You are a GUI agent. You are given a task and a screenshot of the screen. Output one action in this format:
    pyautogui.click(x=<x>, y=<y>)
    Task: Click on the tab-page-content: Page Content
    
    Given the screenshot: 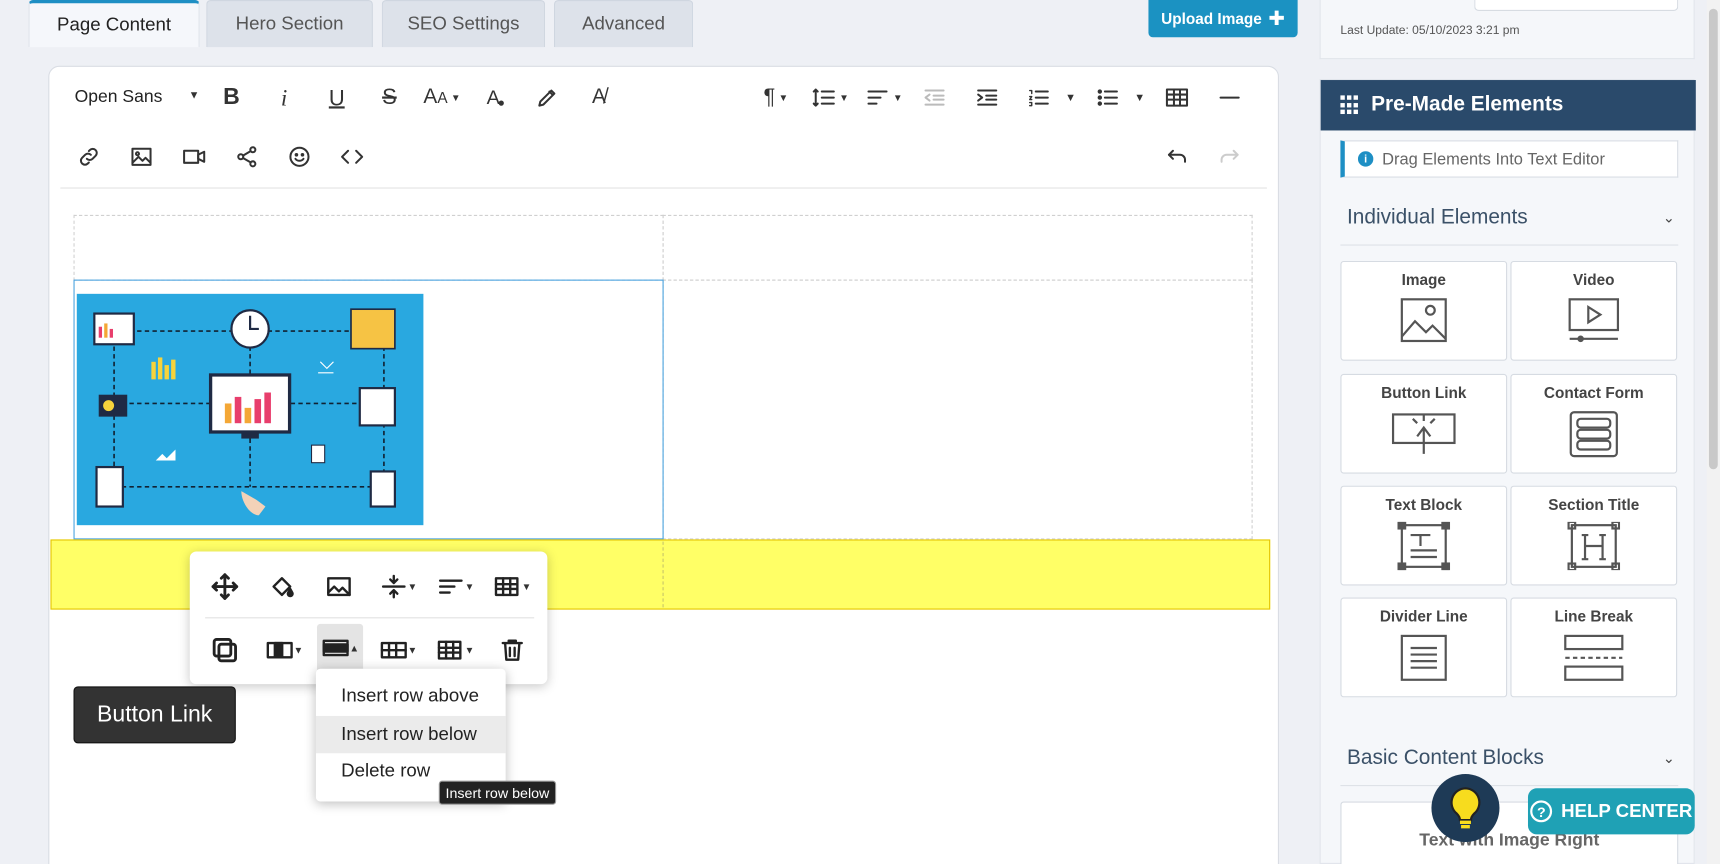 What is the action you would take?
    pyautogui.click(x=114, y=24)
    